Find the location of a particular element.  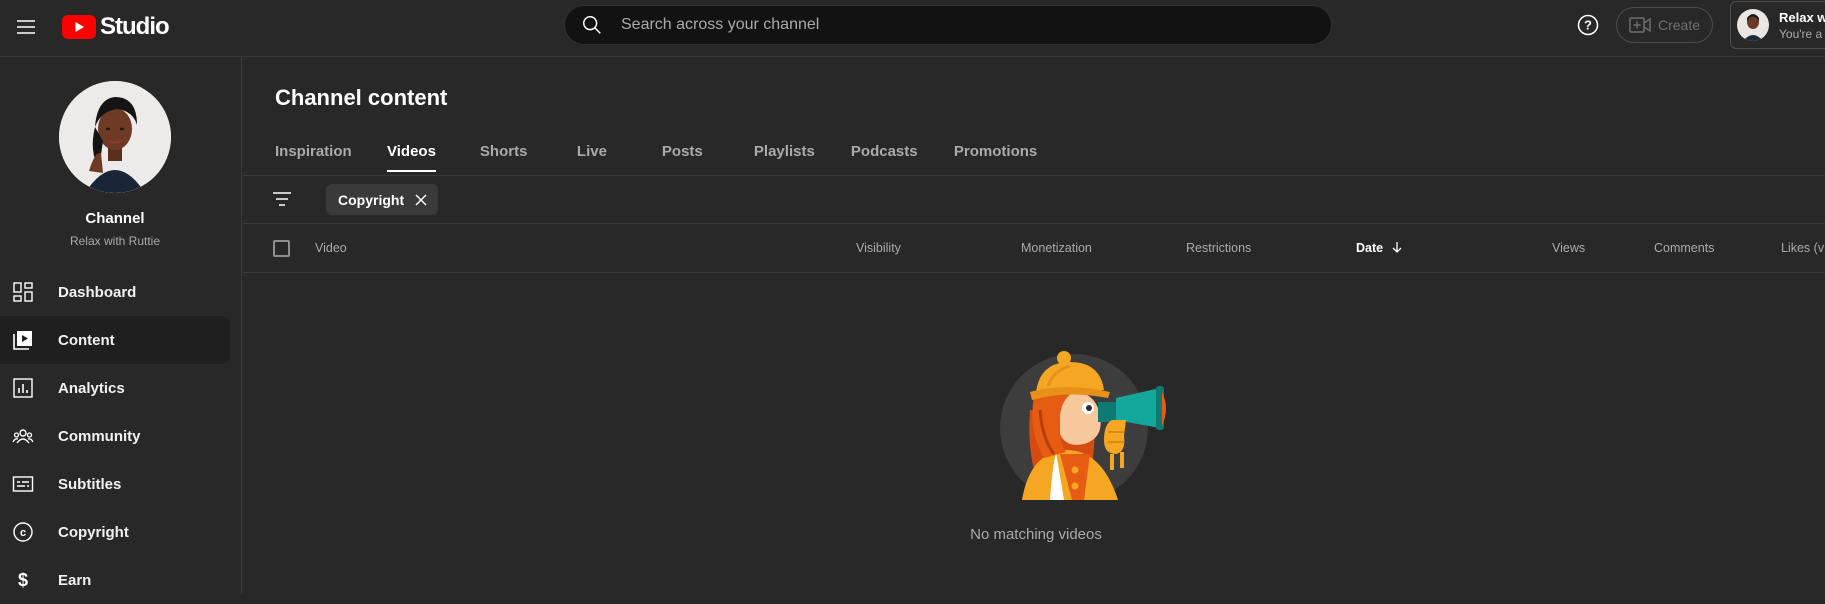

close-icon is located at coordinates (421, 200).